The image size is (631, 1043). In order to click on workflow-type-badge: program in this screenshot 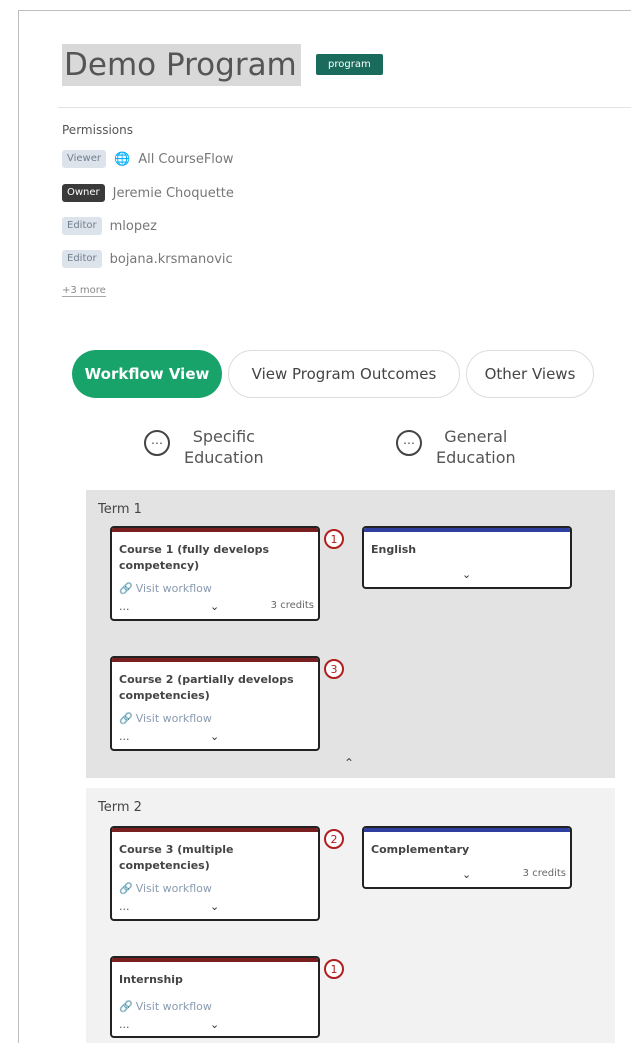, I will do `click(349, 64)`.